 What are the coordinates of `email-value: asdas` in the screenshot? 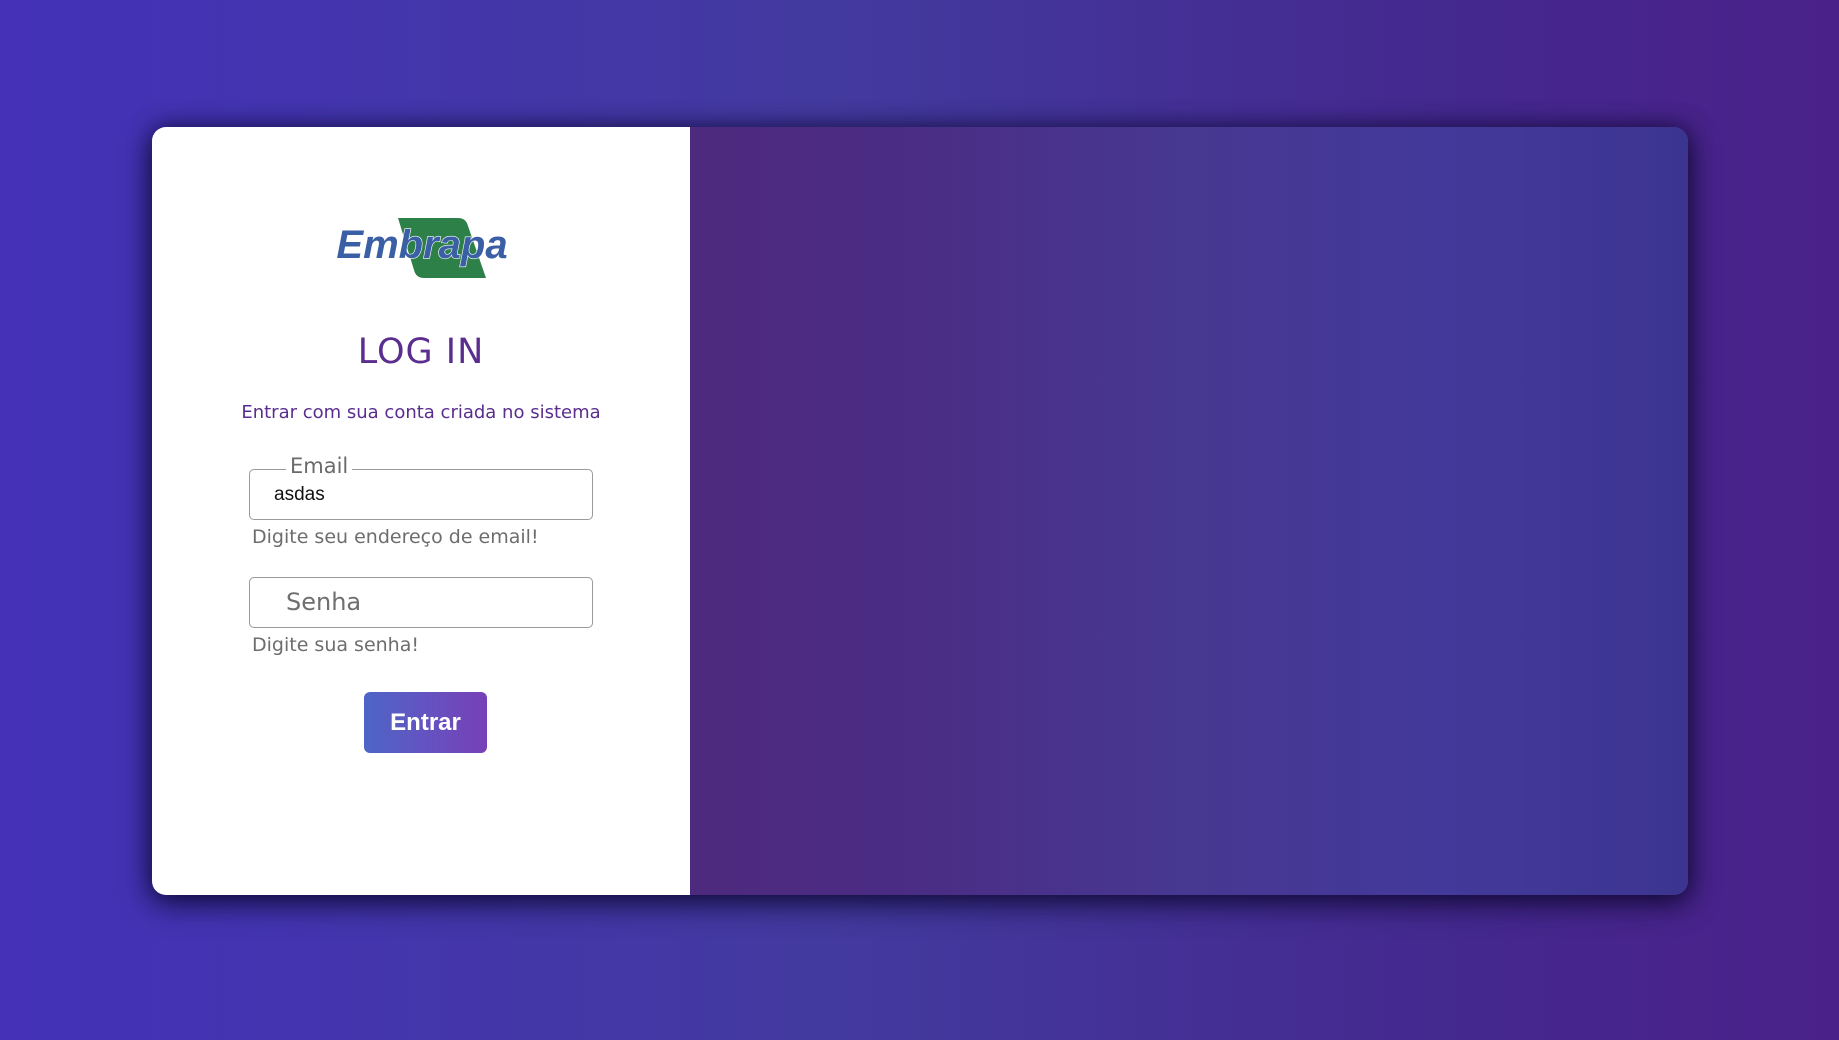 It's located at (299, 495).